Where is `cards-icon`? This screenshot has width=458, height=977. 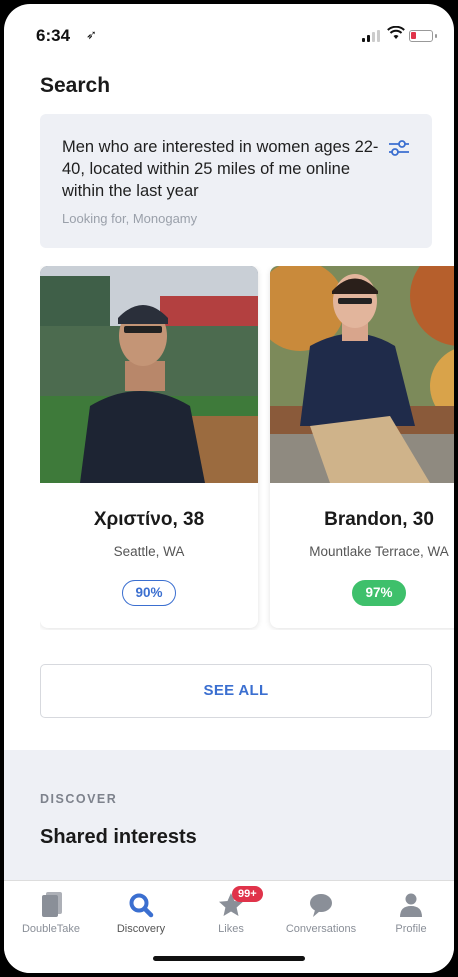 cards-icon is located at coordinates (51, 905).